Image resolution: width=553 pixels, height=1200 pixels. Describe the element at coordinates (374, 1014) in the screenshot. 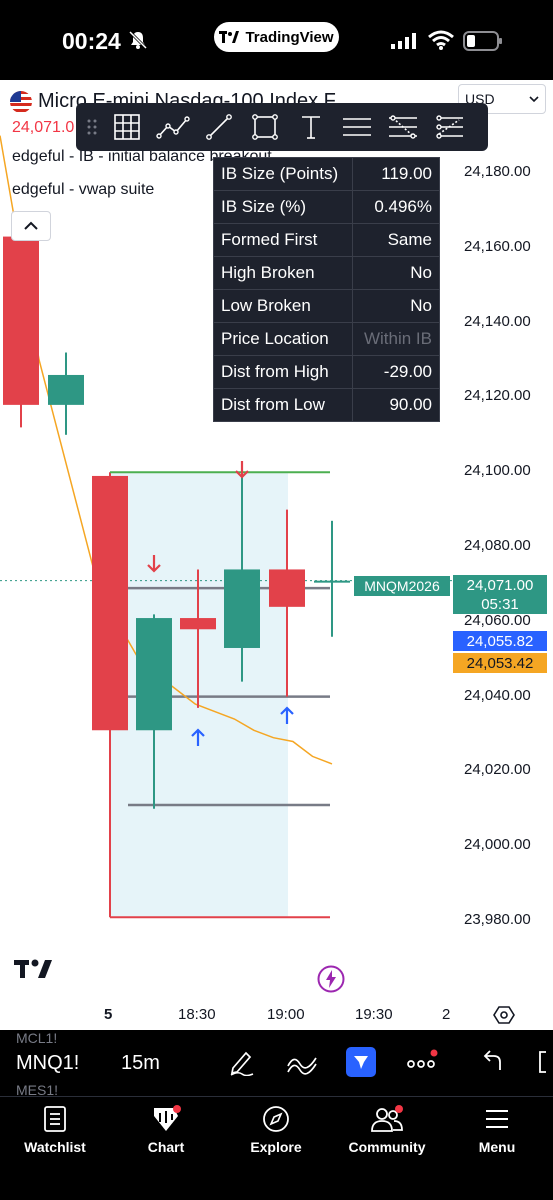

I see `time-label: 19:30` at that location.